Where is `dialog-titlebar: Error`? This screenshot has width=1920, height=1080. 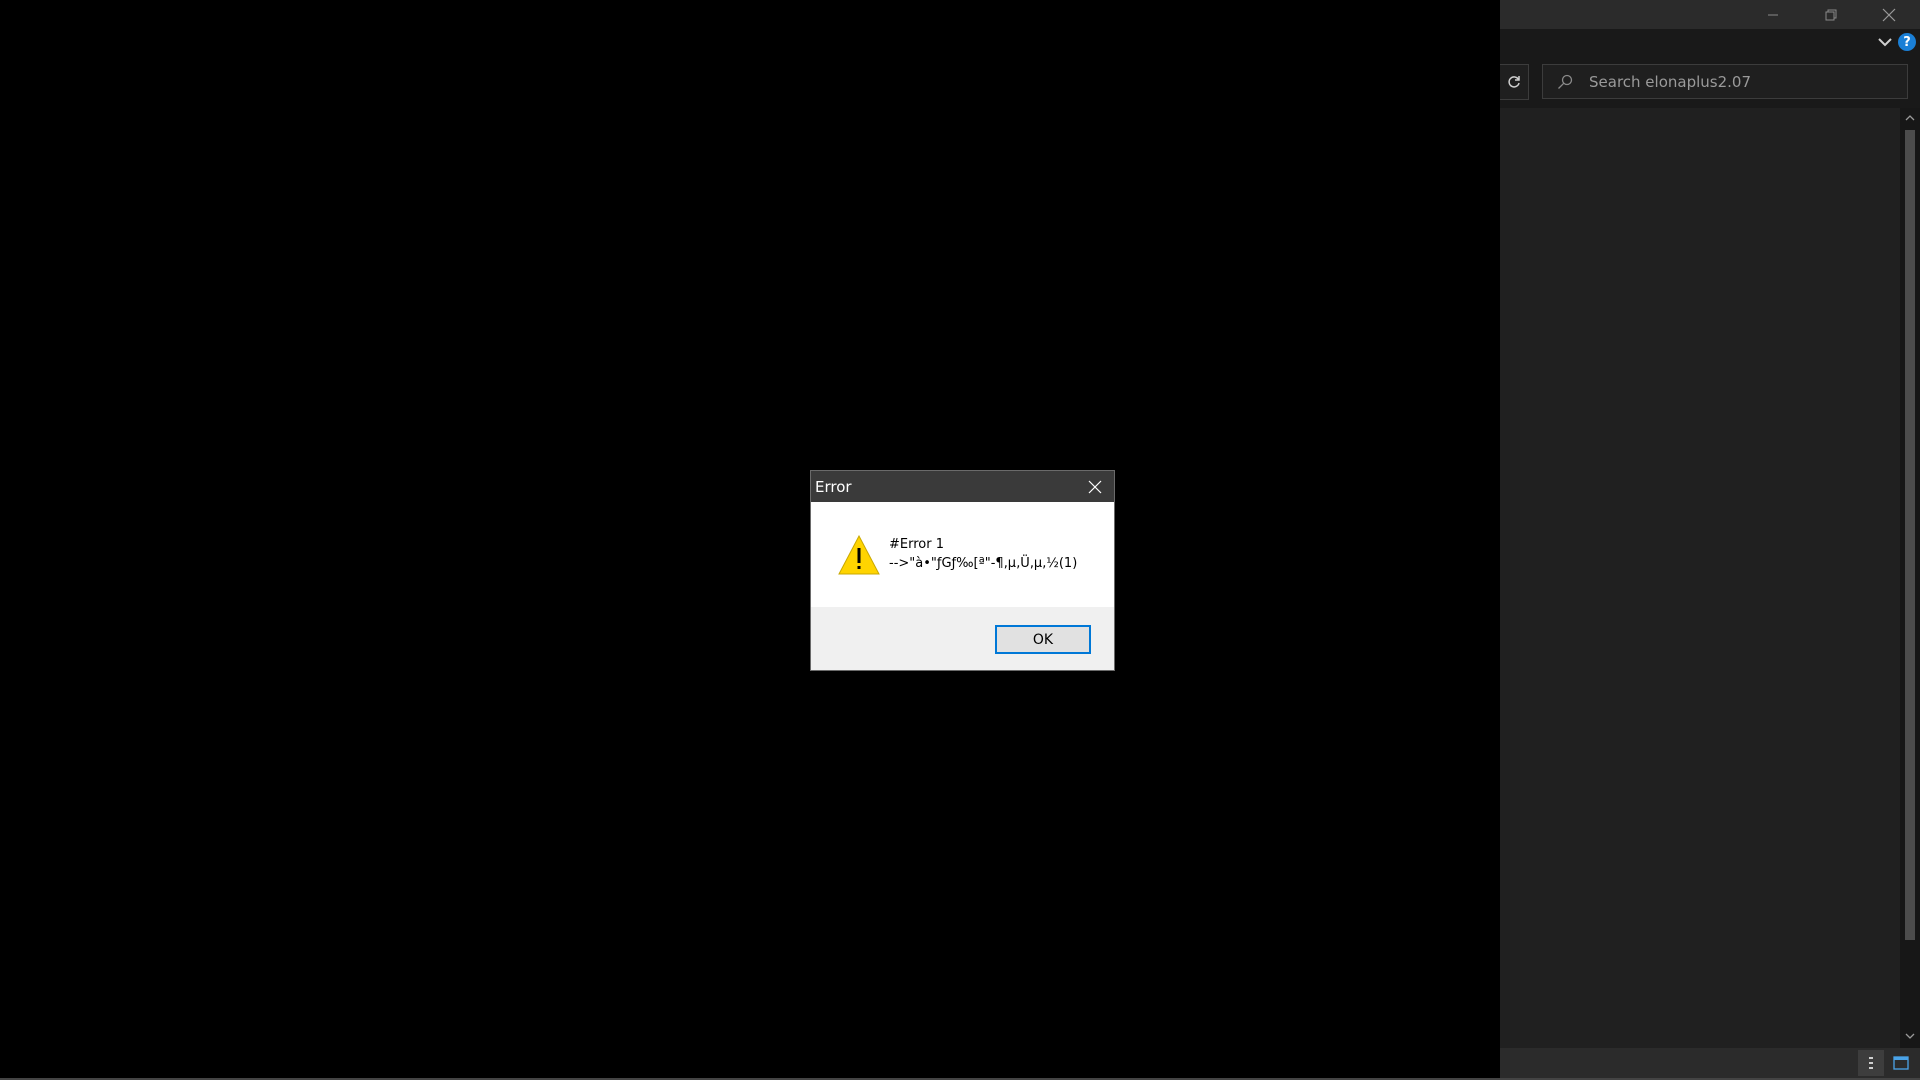 dialog-titlebar: Error is located at coordinates (962, 486).